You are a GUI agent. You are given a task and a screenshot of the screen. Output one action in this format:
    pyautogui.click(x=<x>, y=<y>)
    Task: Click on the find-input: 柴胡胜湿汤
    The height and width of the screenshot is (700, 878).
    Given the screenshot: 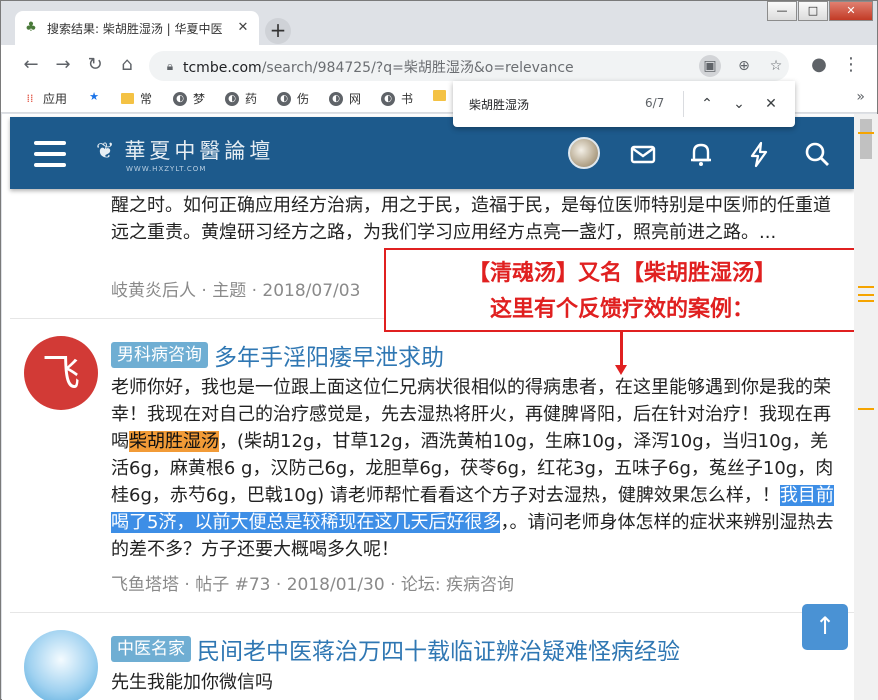 What is the action you would take?
    pyautogui.click(x=499, y=104)
    